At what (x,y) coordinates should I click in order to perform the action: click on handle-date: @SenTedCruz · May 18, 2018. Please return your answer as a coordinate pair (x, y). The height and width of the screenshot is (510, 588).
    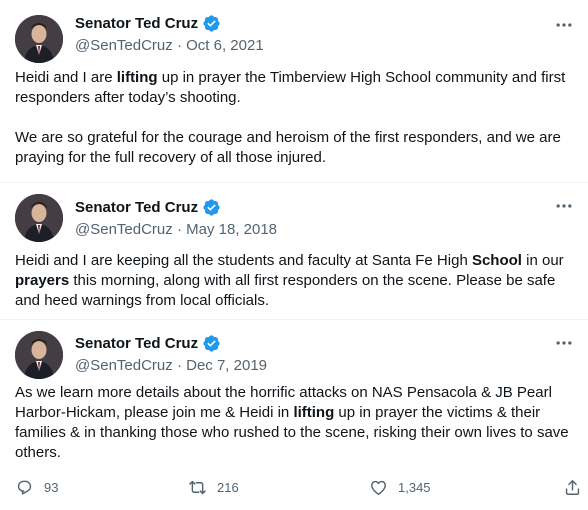
    Looking at the image, I should click on (176, 229).